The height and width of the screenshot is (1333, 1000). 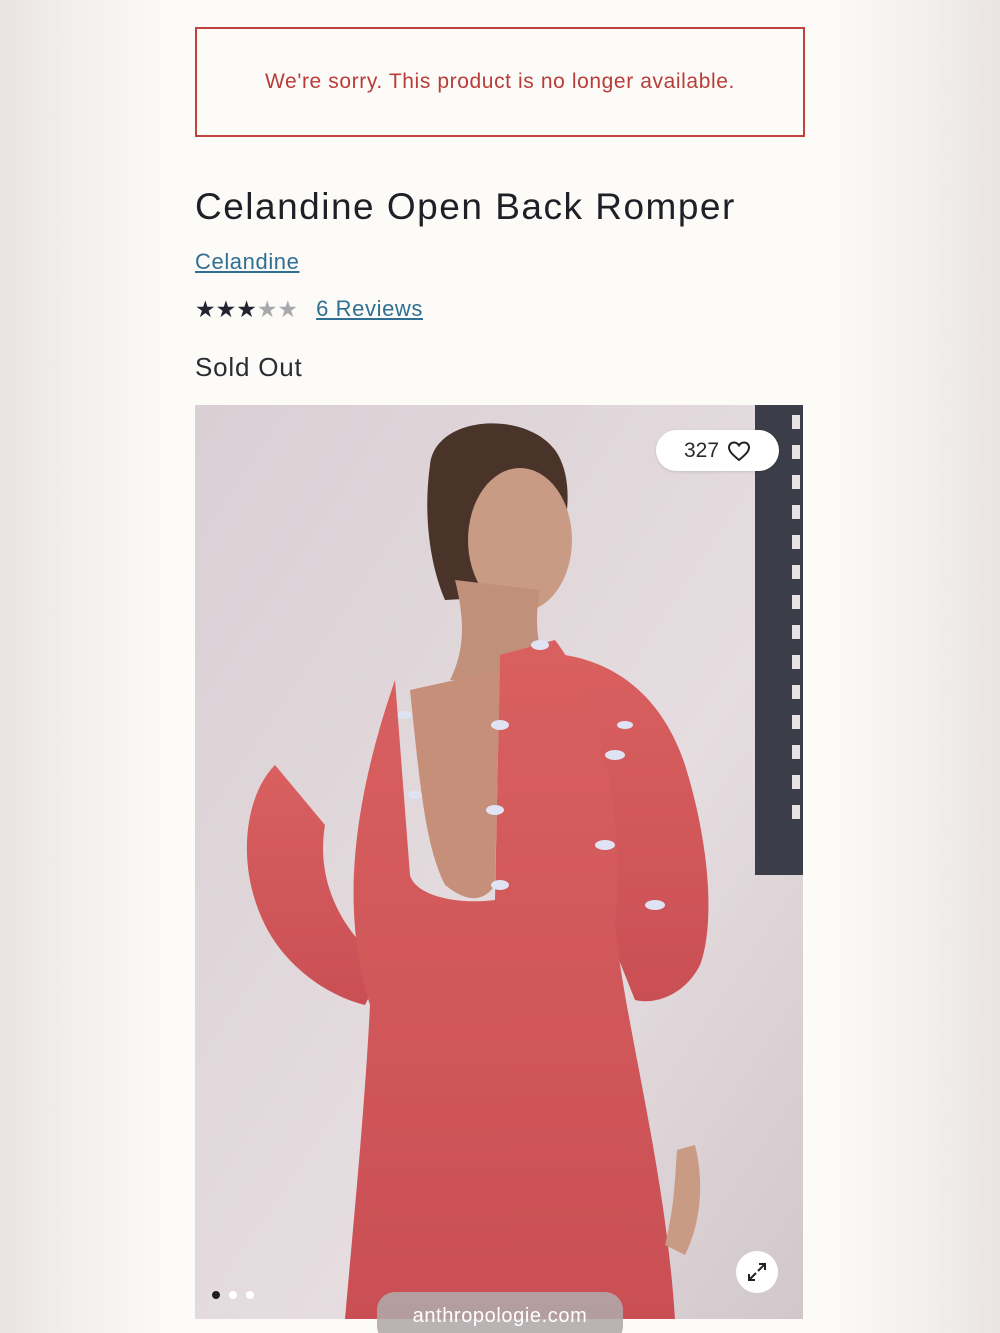 I want to click on expand-image-button, so click(x=757, y=1272).